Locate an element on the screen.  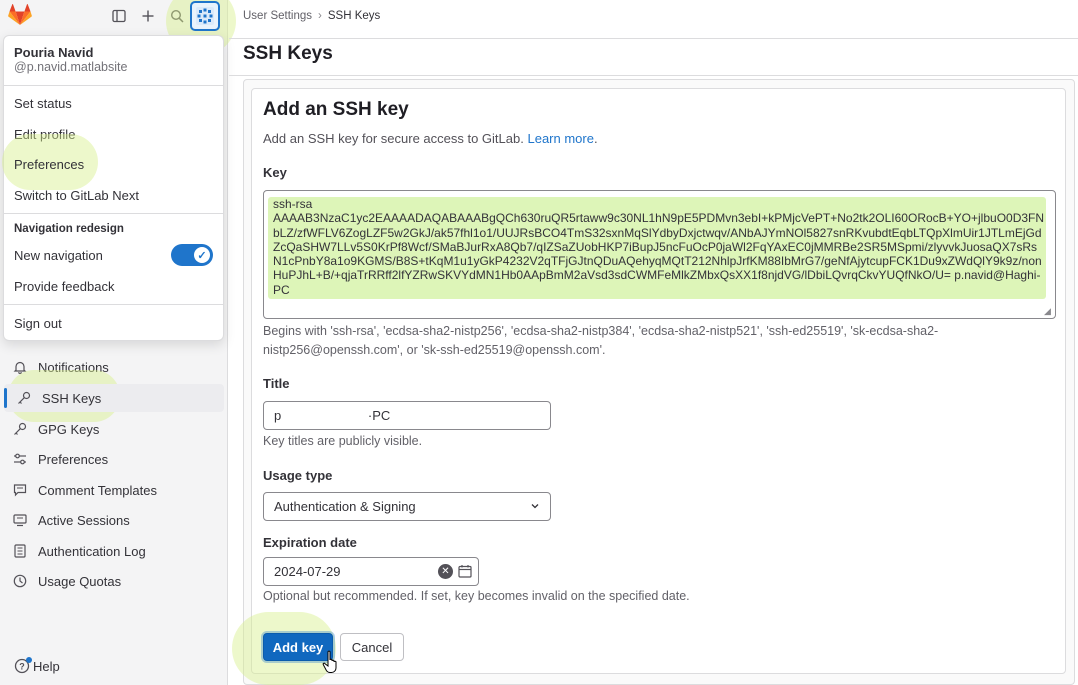
sidebar-toggle-icon is located at coordinates (119, 16).